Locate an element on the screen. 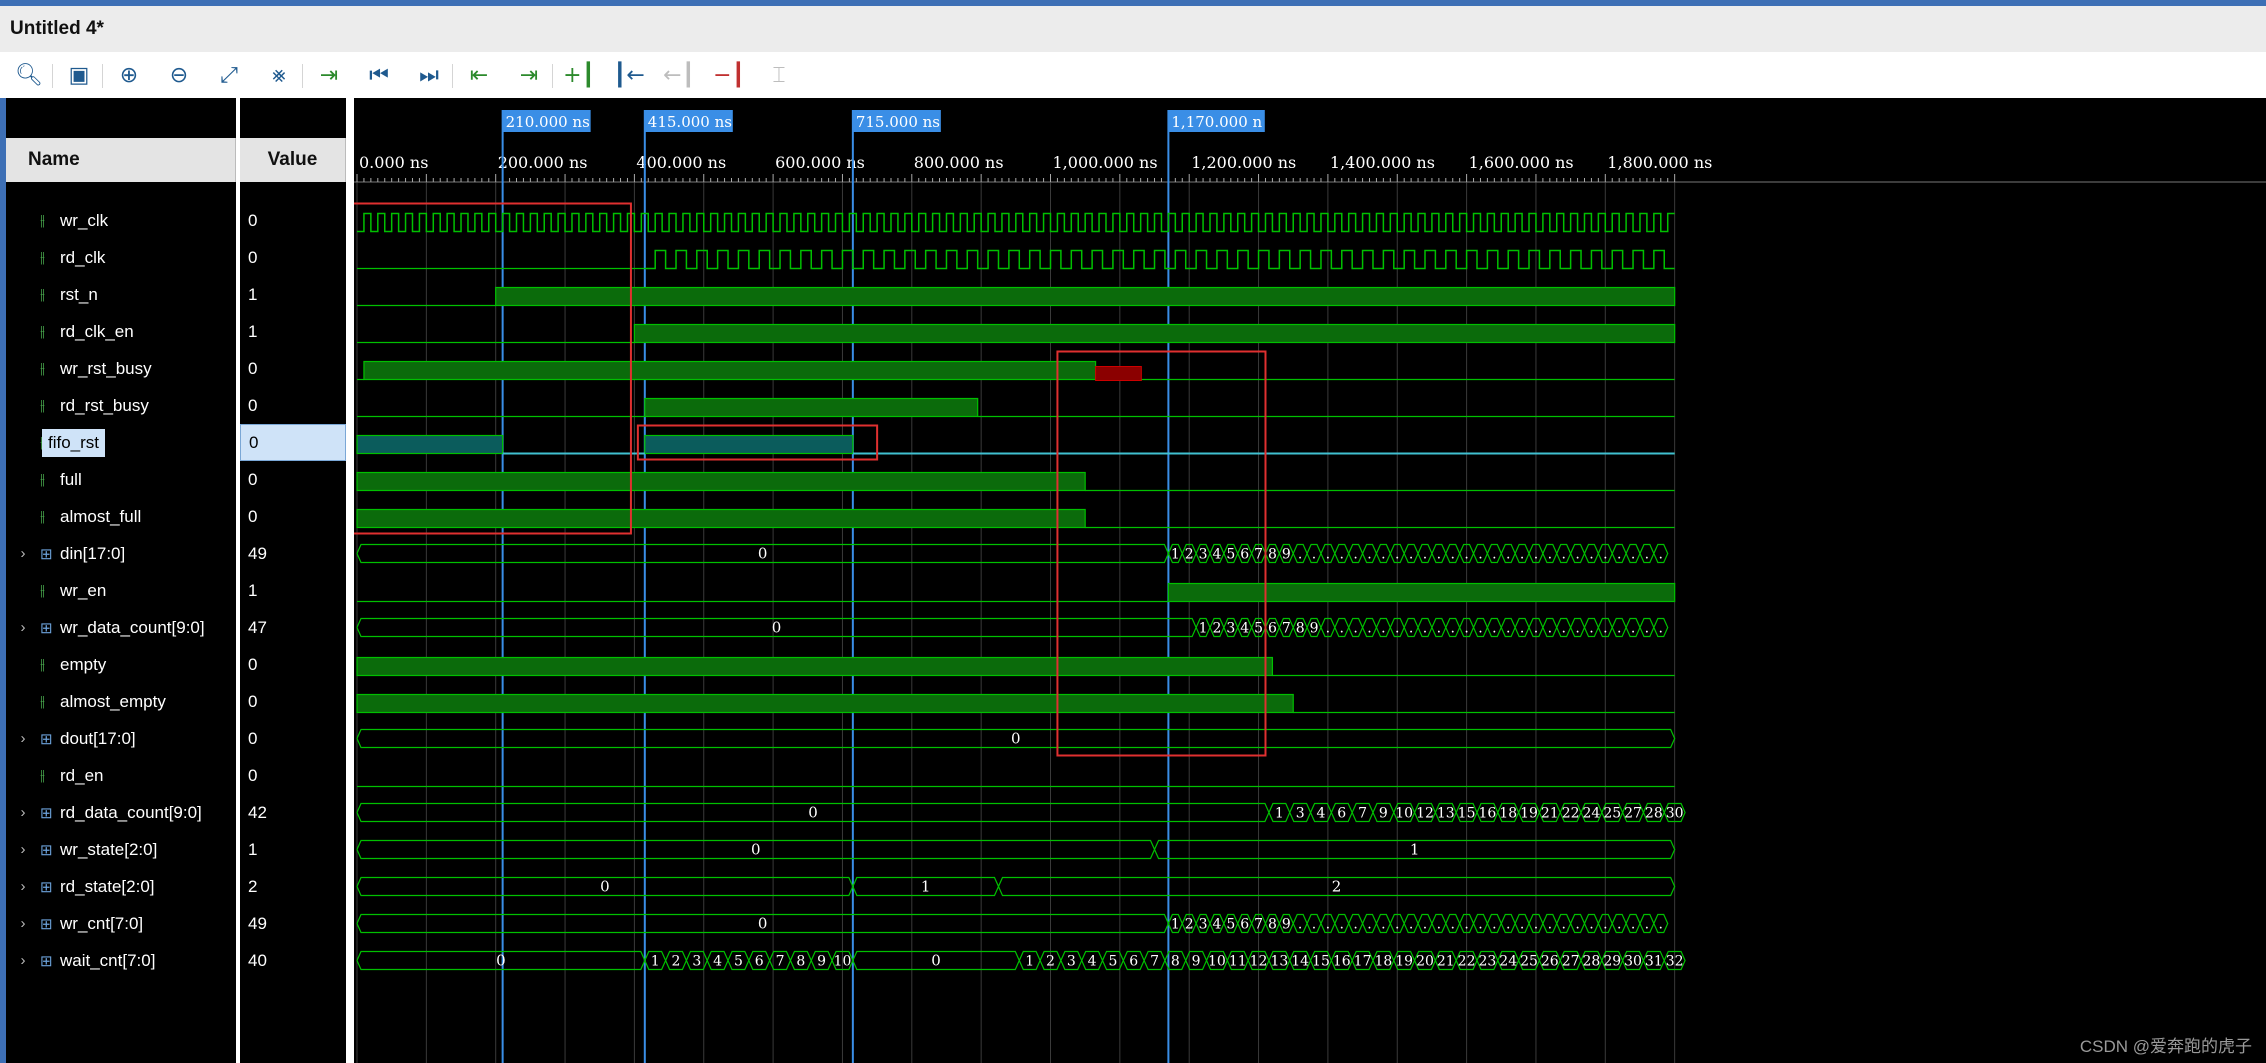 This screenshot has width=2266, height=1063. signal-name: rd_clk_en is located at coordinates (97, 331).